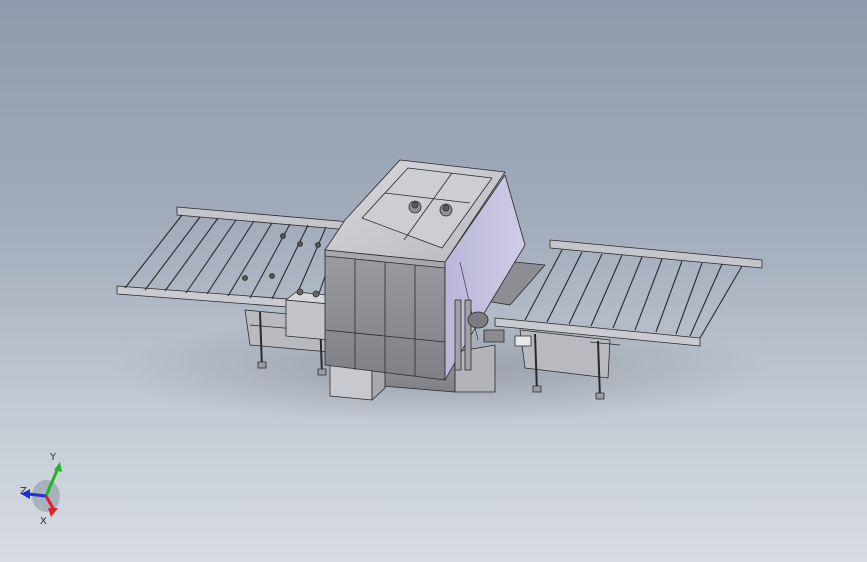 The image size is (867, 562). I want to click on y-axis-label: Y, so click(53, 457).